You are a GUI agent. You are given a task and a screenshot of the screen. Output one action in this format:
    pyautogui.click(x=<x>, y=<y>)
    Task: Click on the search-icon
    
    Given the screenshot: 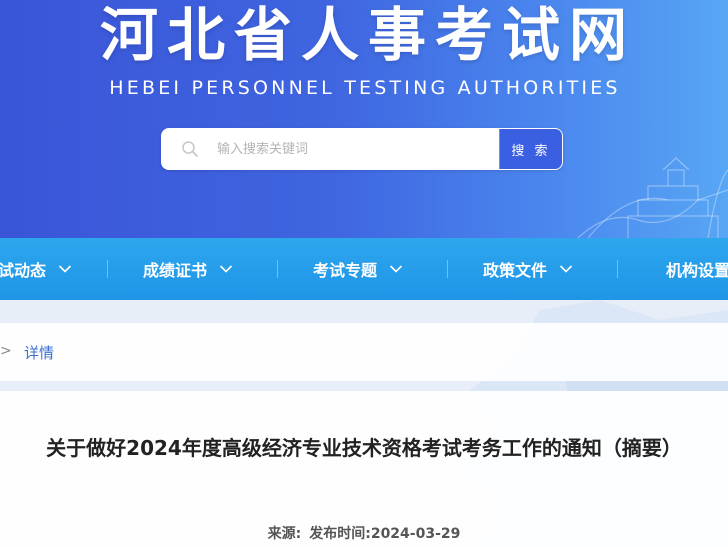 What is the action you would take?
    pyautogui.click(x=190, y=149)
    